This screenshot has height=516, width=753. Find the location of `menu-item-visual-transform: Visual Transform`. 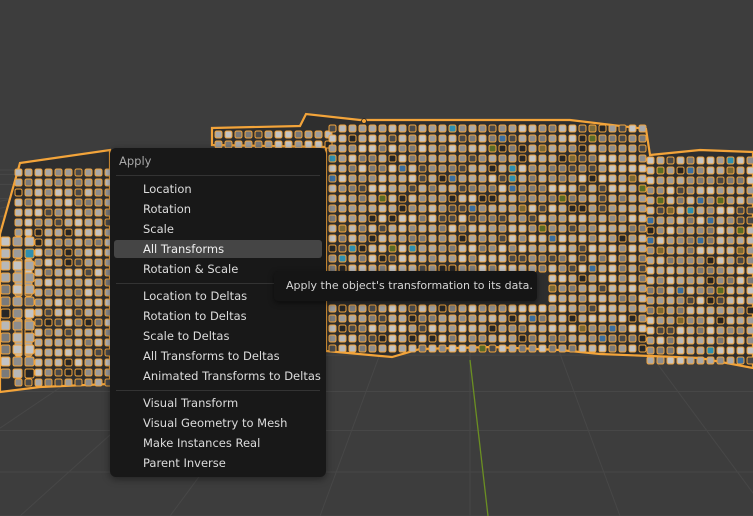

menu-item-visual-transform: Visual Transform is located at coordinates (218, 403).